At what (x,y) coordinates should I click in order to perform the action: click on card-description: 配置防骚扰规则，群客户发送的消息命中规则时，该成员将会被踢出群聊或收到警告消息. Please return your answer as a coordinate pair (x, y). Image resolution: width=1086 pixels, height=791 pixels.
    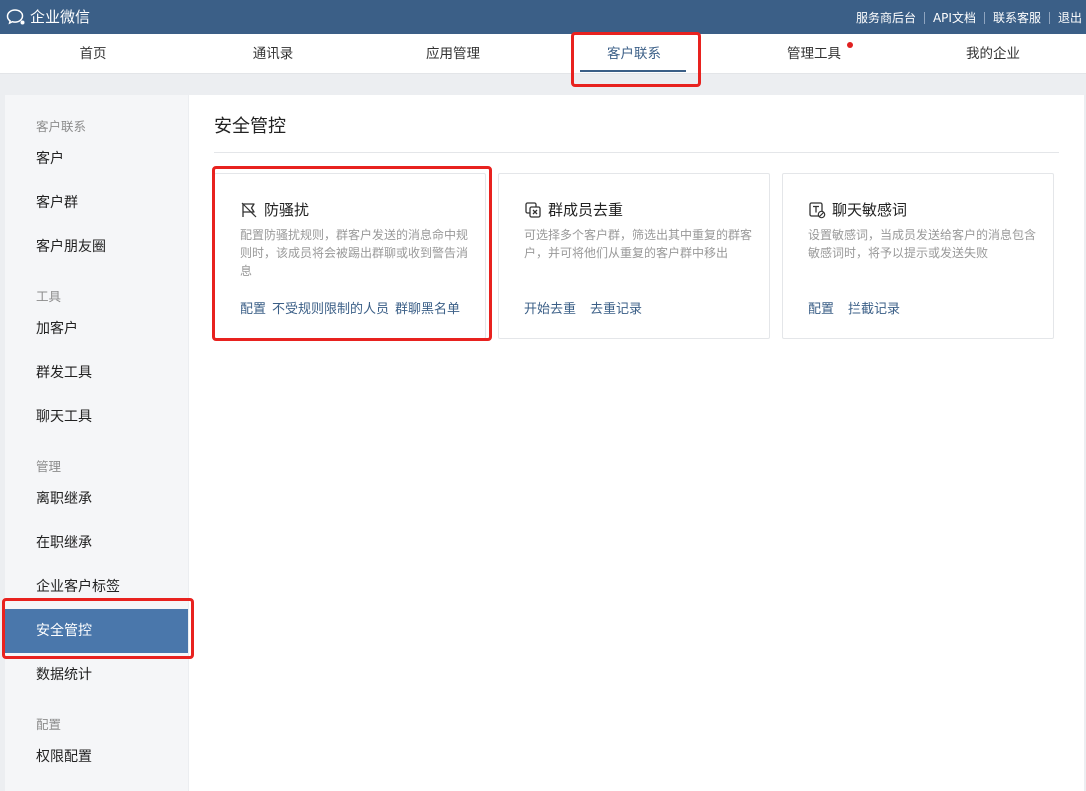
    Looking at the image, I should click on (354, 253).